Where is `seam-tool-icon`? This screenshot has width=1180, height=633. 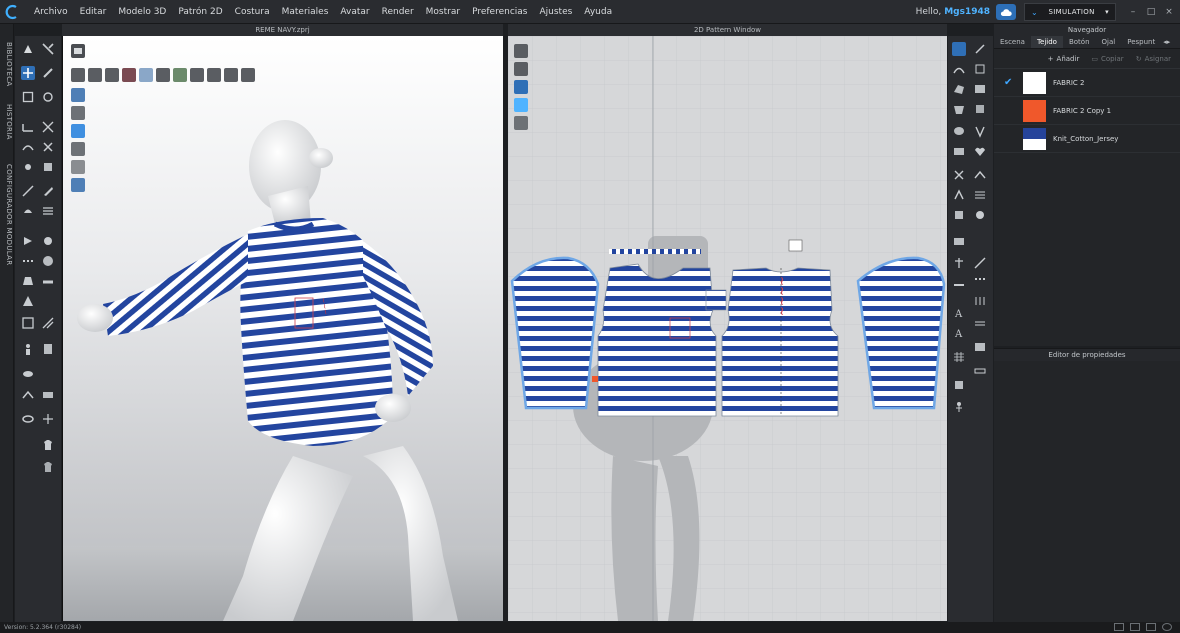
seam-tool-icon is located at coordinates (28, 147).